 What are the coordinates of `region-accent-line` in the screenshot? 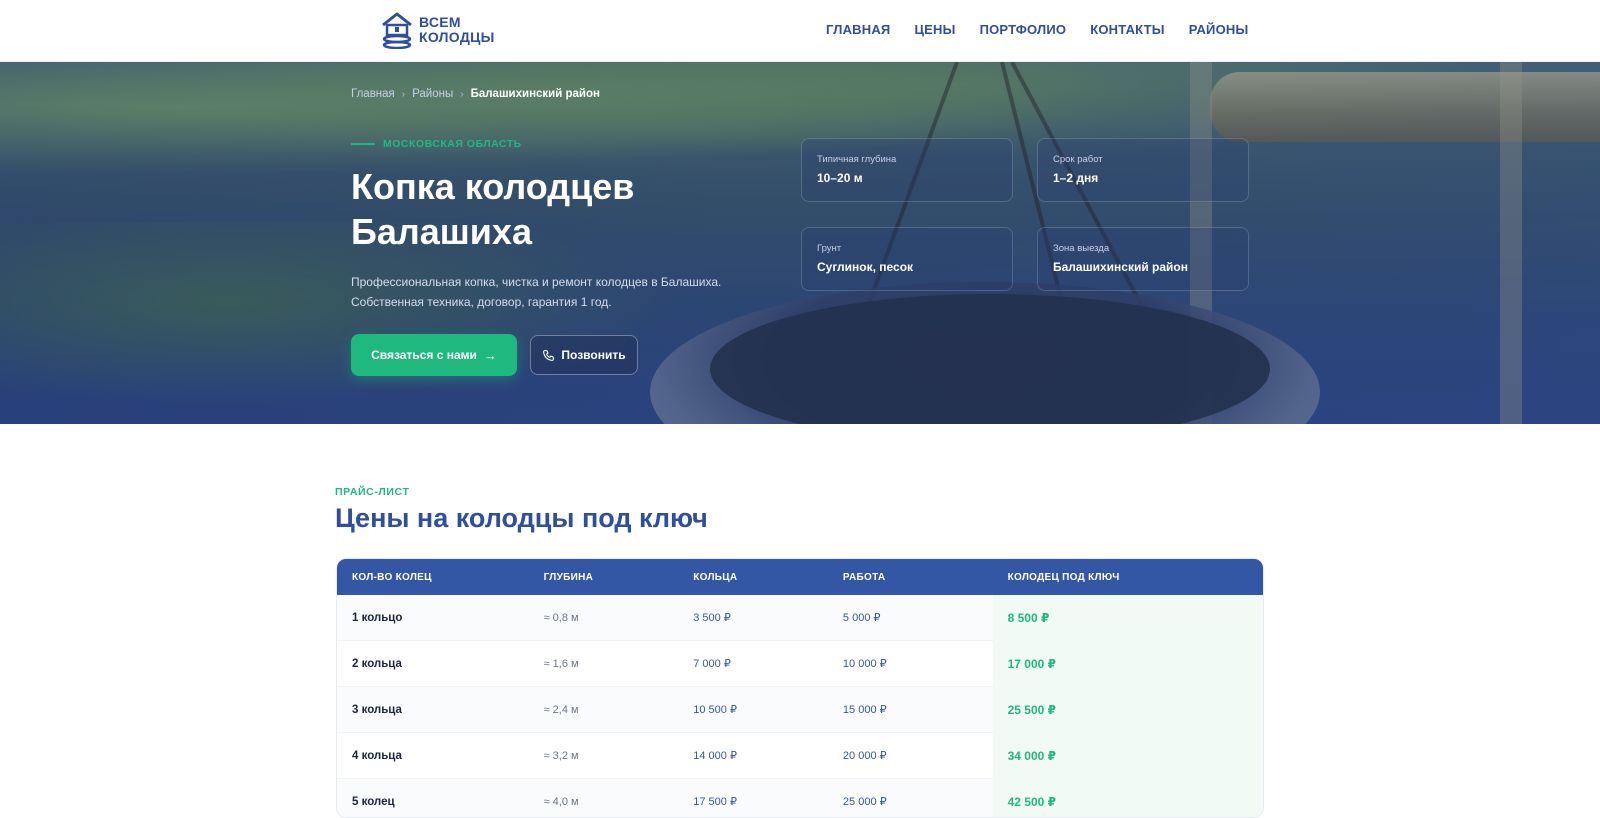 It's located at (363, 144).